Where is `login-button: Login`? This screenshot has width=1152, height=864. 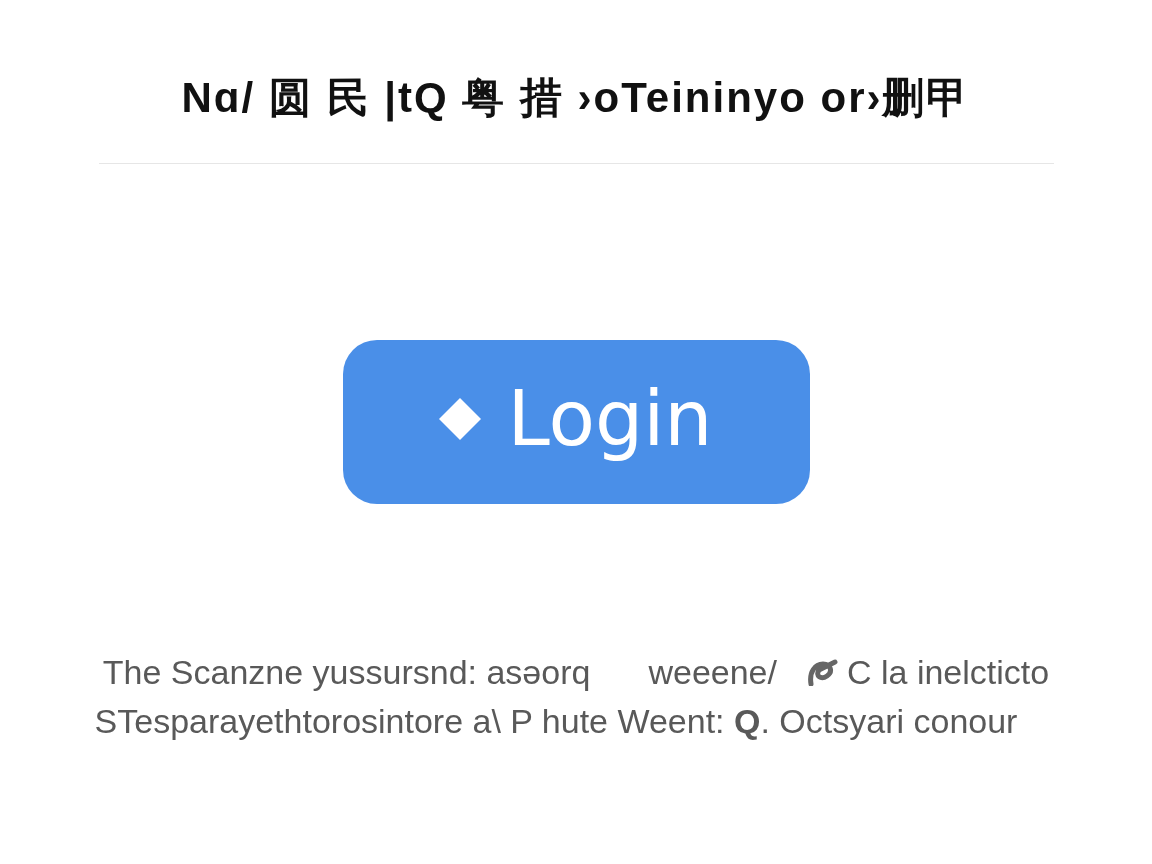 login-button: Login is located at coordinates (576, 422).